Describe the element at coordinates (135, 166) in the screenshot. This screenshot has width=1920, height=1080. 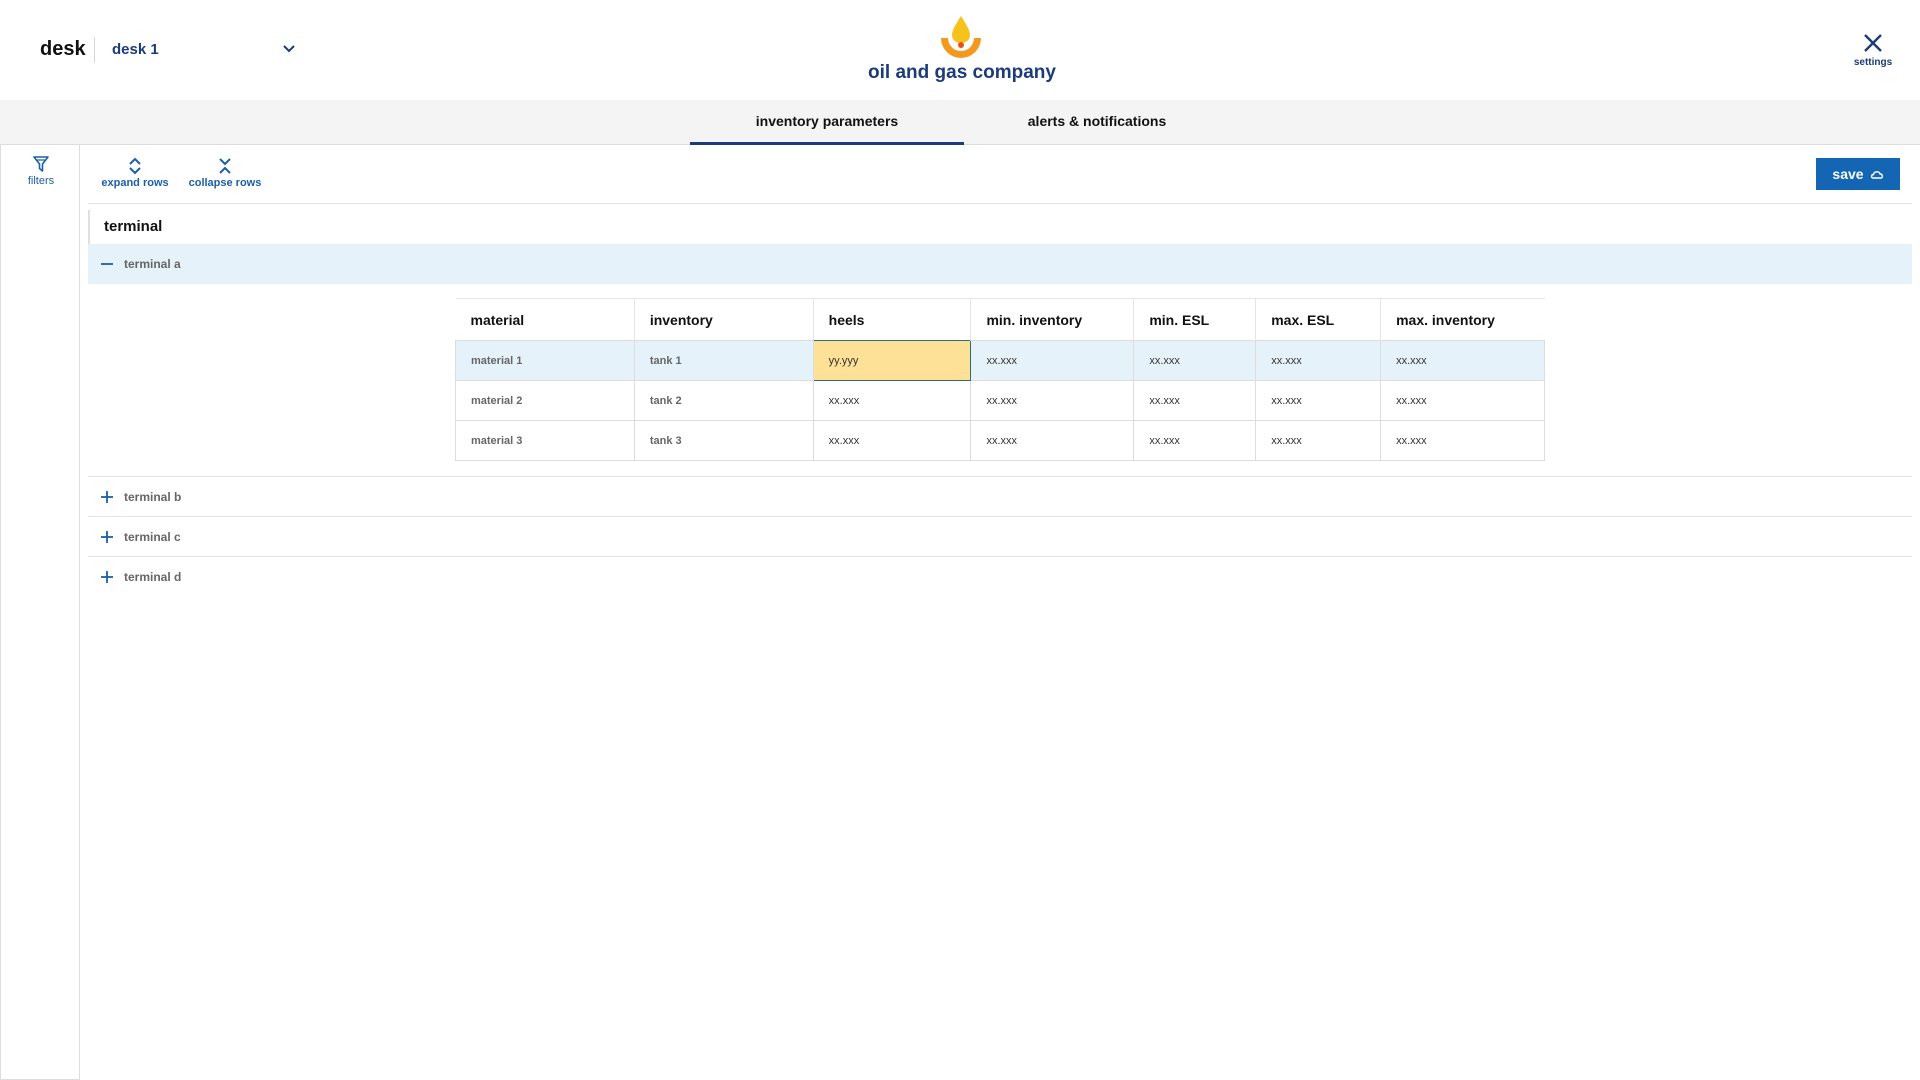
I see `expand-icon` at that location.